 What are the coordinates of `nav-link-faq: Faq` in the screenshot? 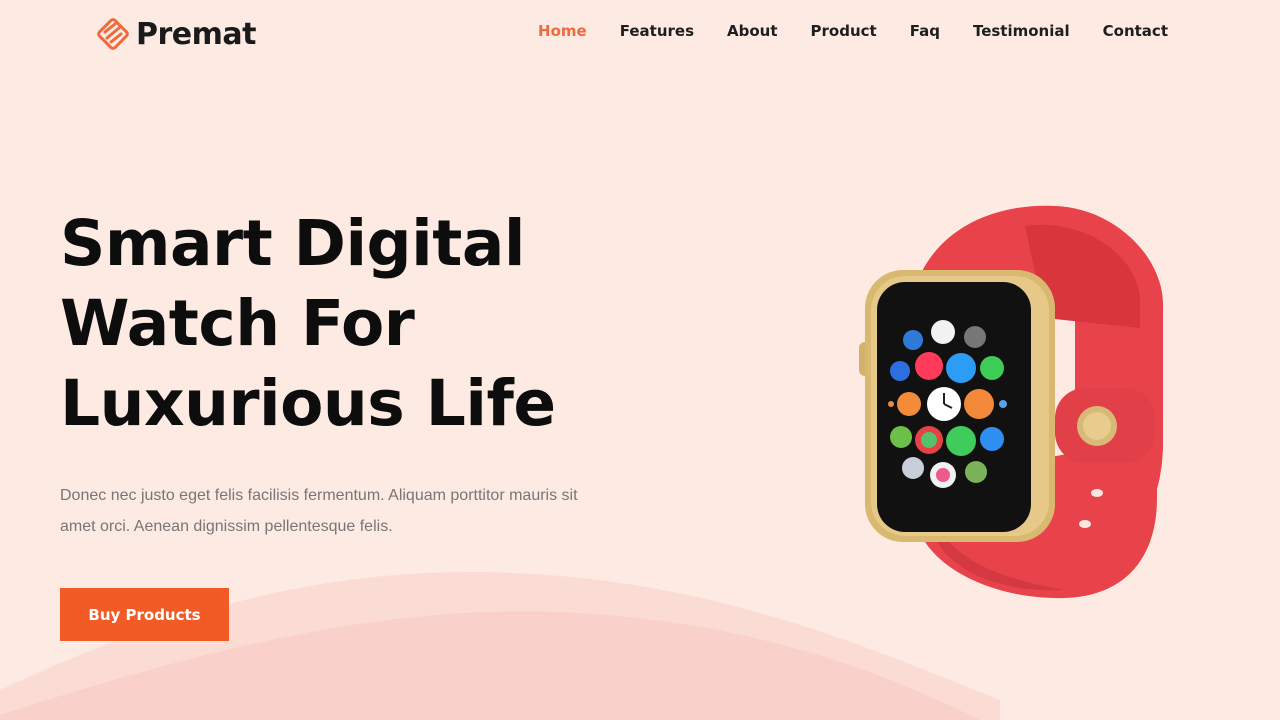 It's located at (925, 31).